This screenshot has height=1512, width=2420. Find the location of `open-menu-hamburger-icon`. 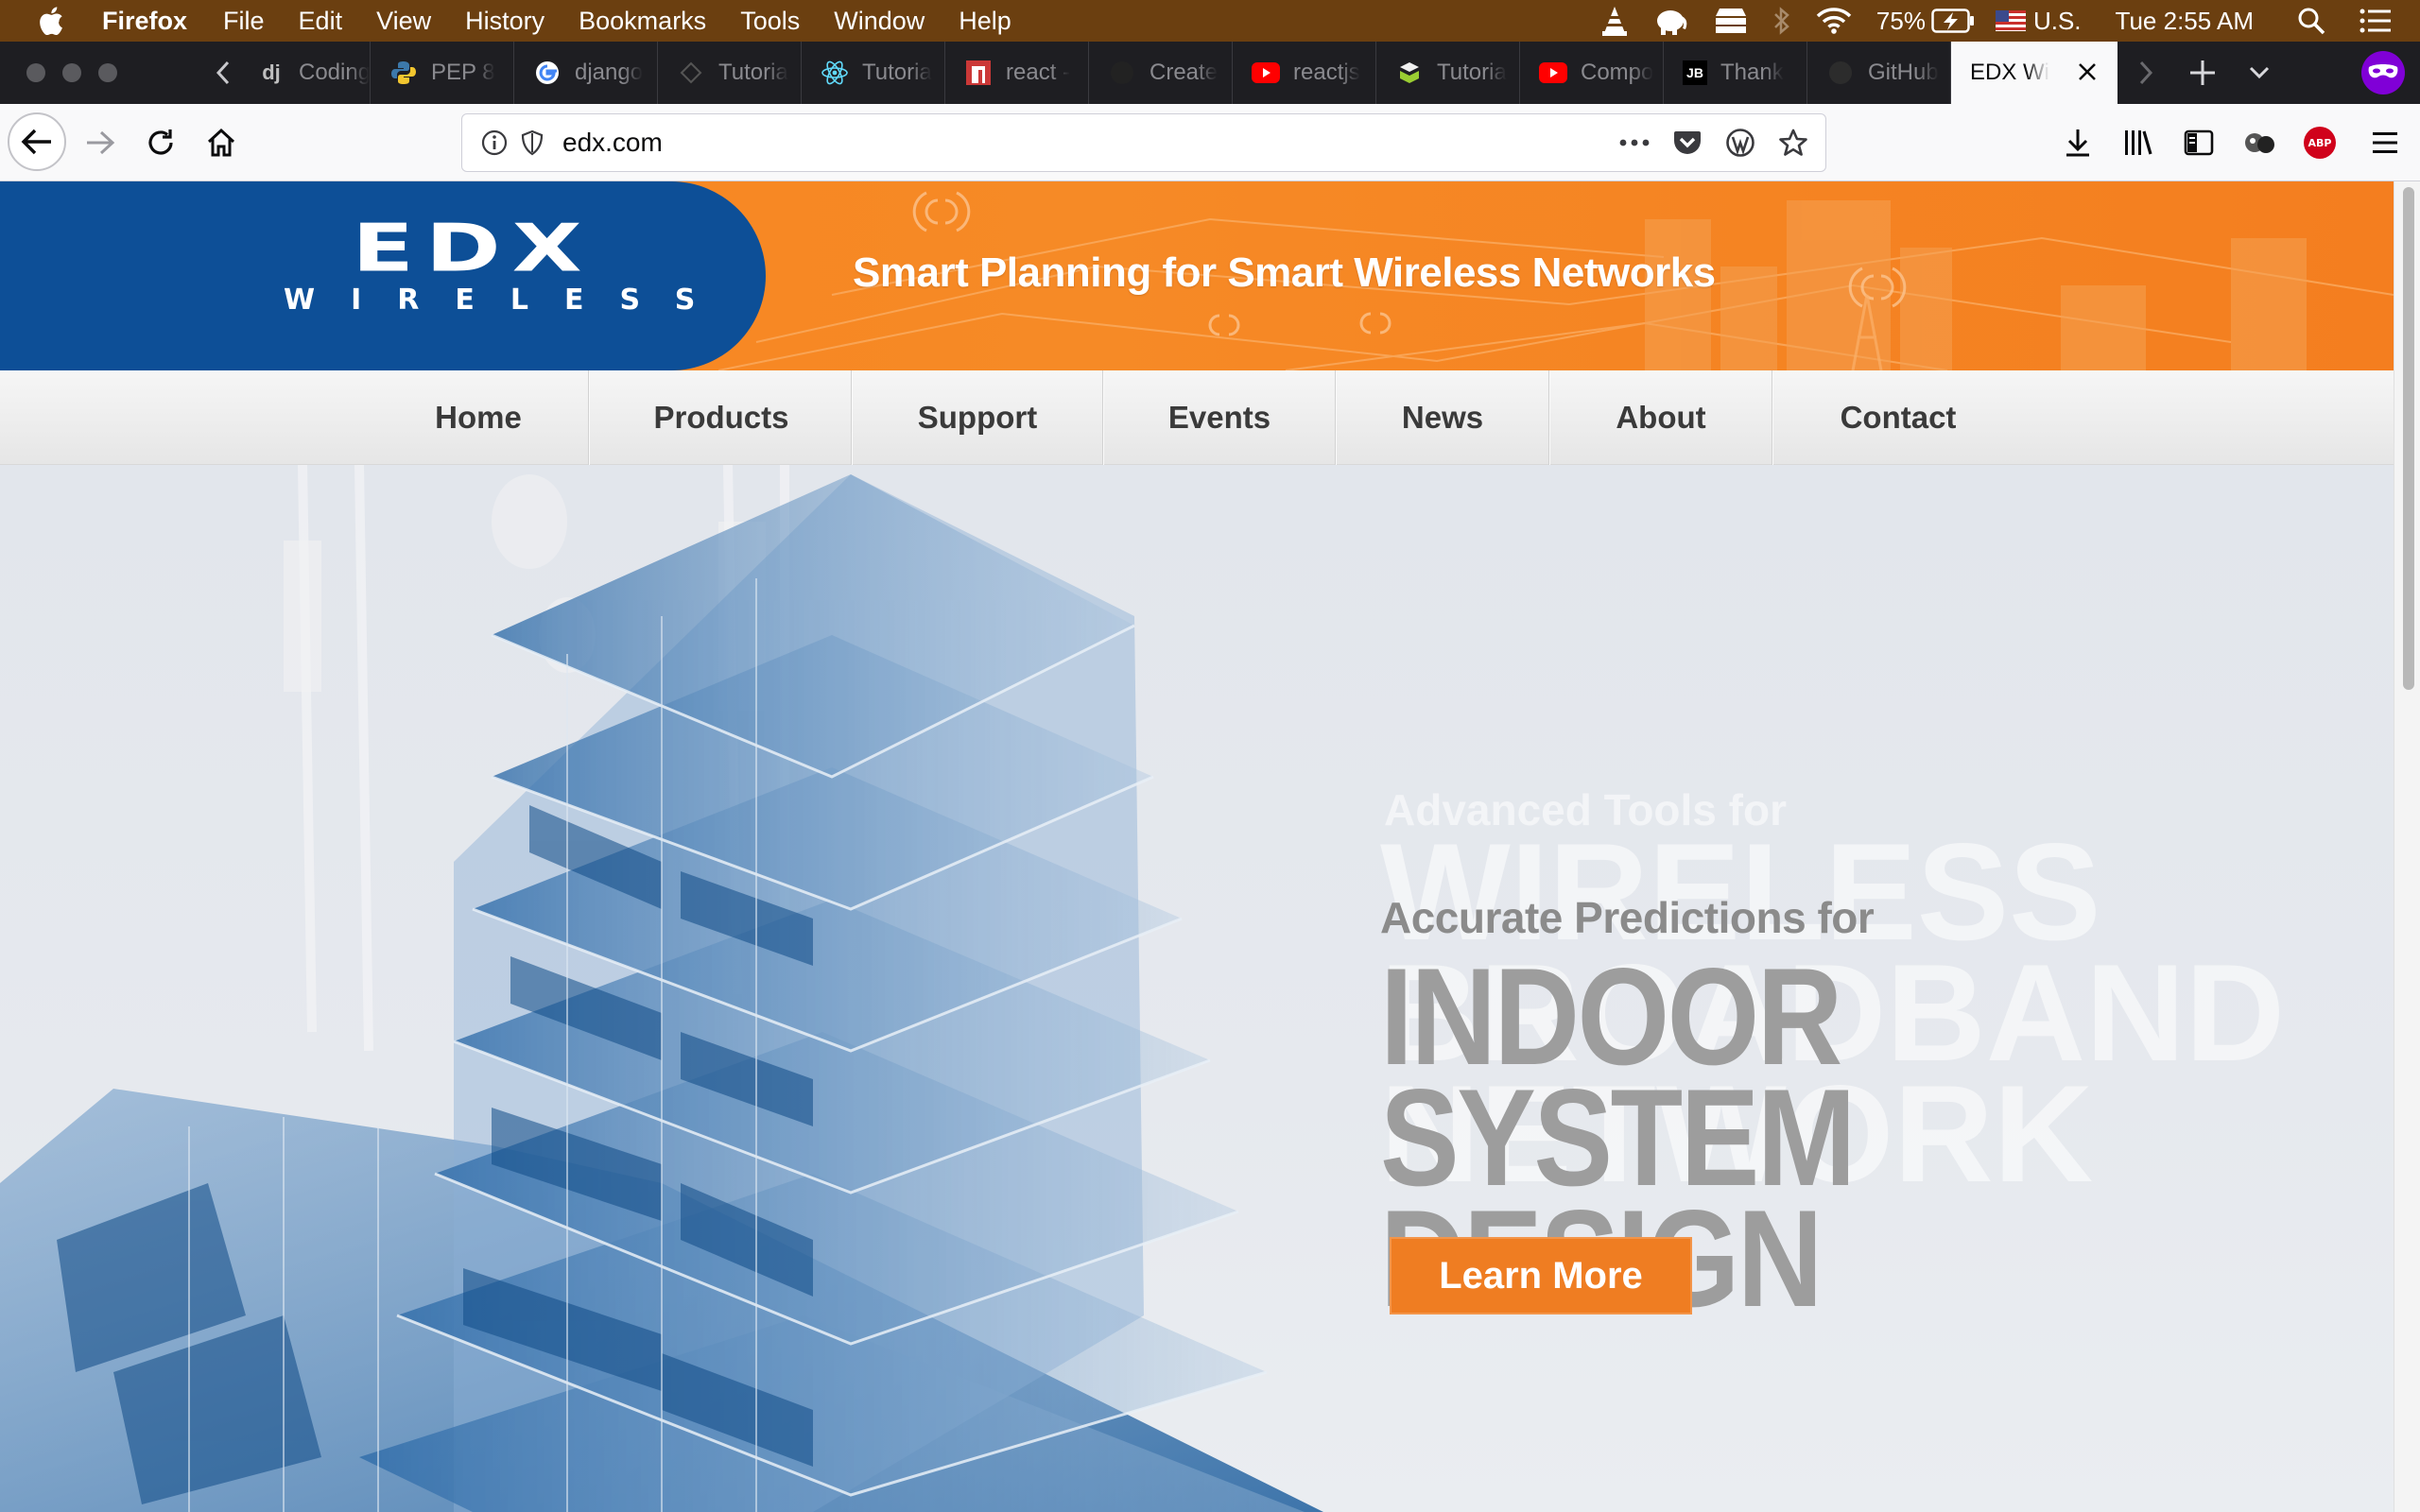

open-menu-hamburger-icon is located at coordinates (2385, 142).